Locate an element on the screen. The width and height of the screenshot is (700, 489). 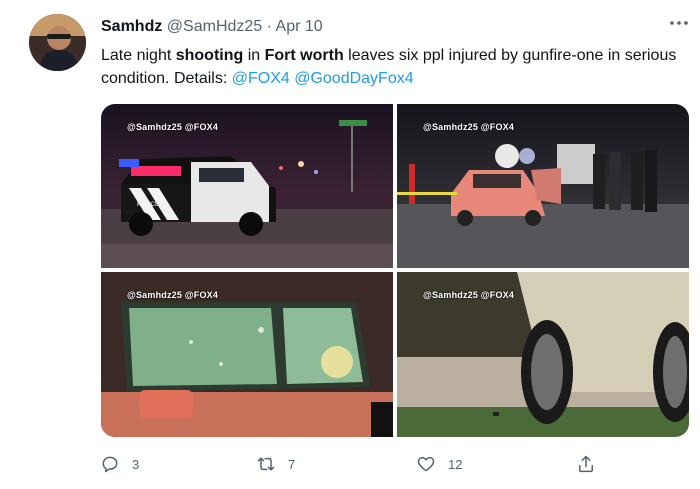
tweet-text-bold: shooting is located at coordinates (209, 55).